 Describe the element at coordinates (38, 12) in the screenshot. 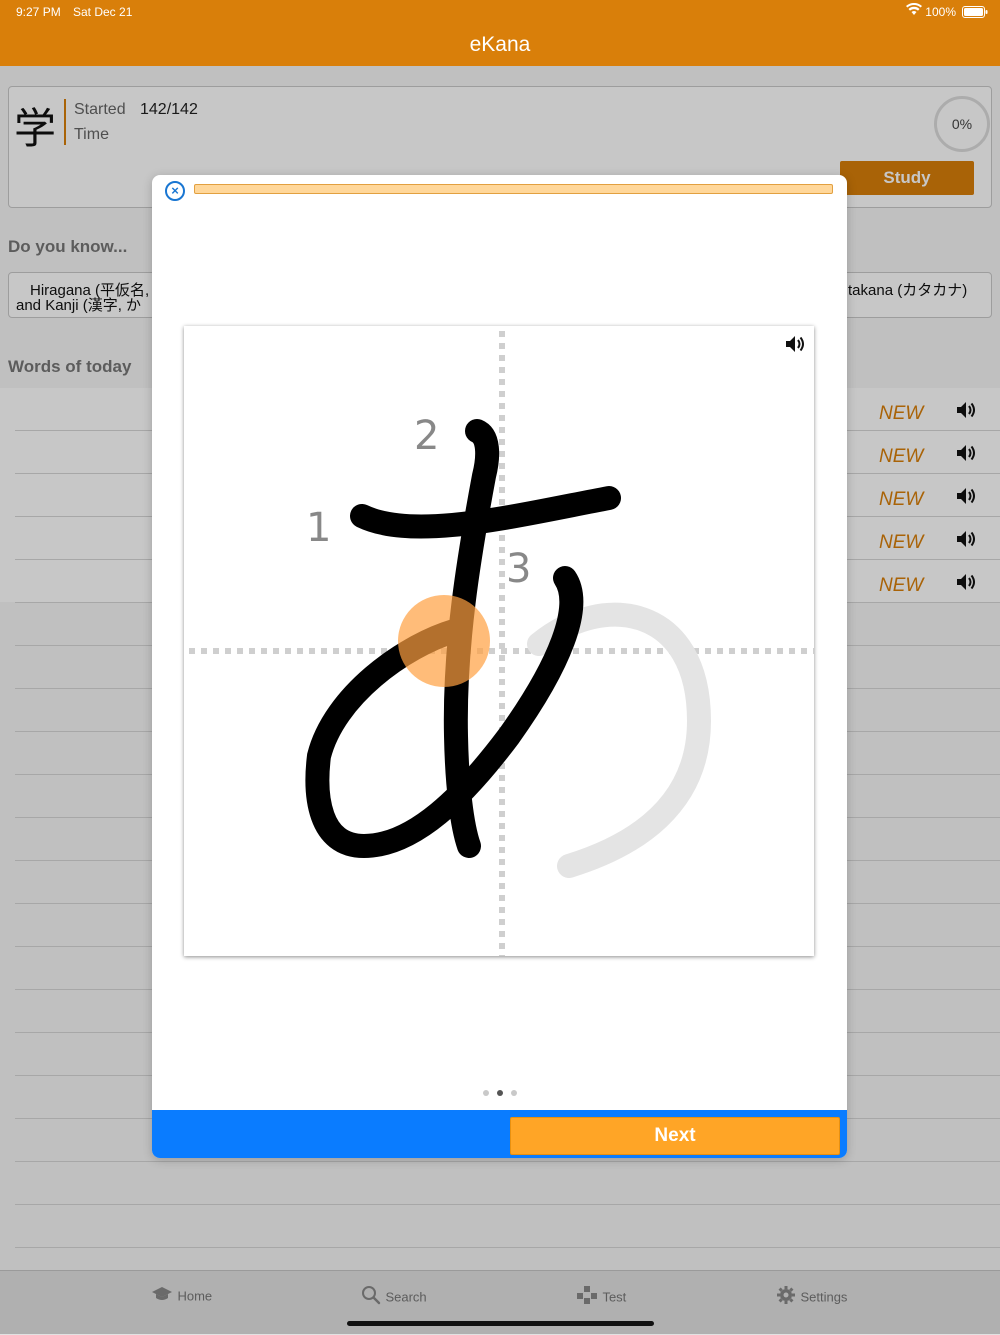

I see `status-time: 9:27 PM` at that location.